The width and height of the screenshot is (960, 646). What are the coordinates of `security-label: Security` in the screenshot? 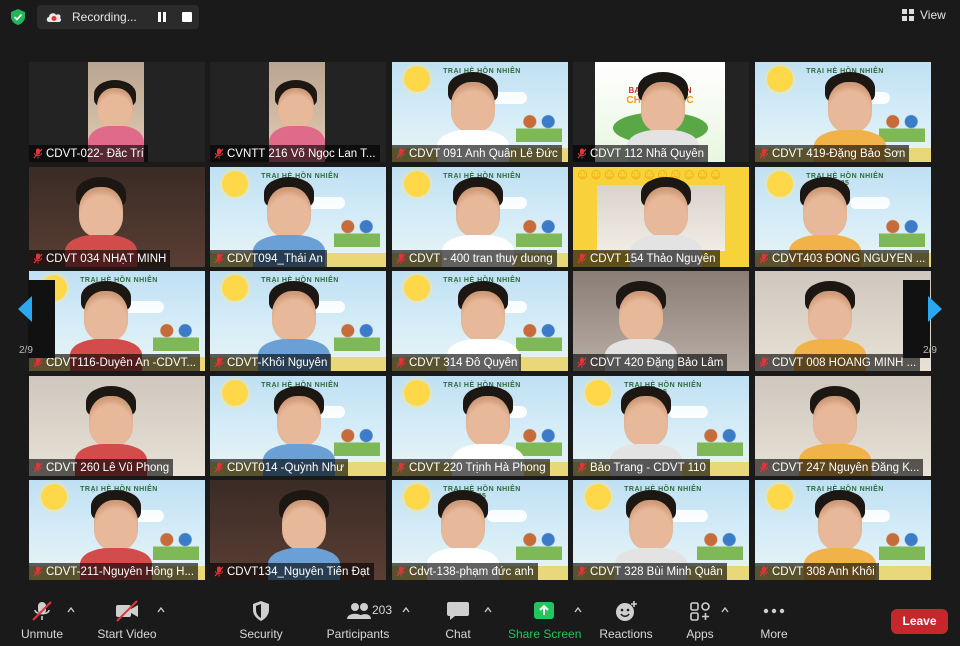 It's located at (261, 634).